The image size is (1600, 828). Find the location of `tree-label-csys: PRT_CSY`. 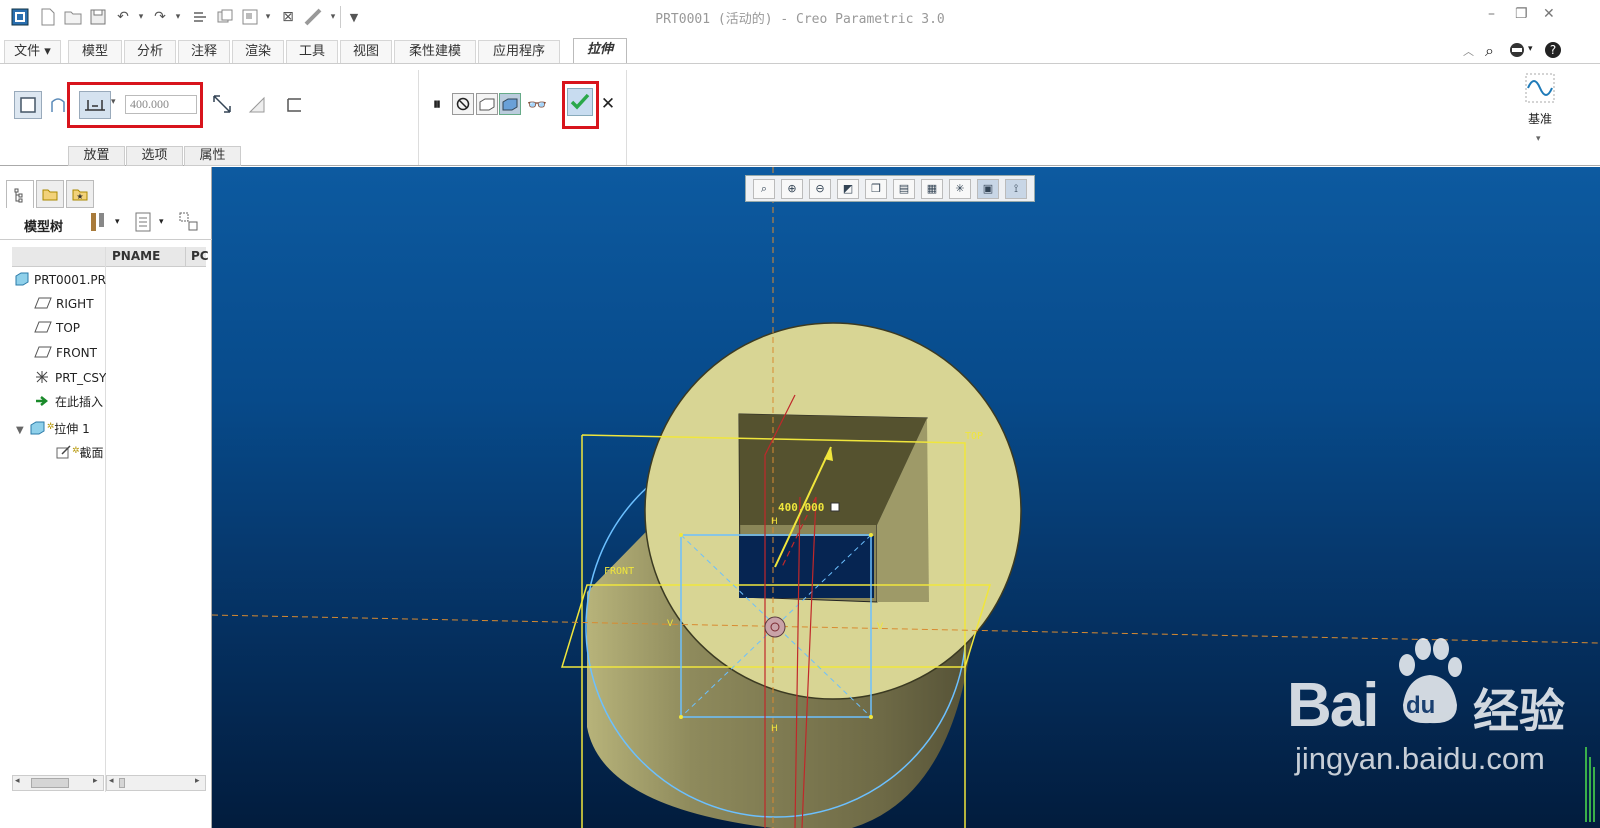

tree-label-csys: PRT_CSY is located at coordinates (80, 378).